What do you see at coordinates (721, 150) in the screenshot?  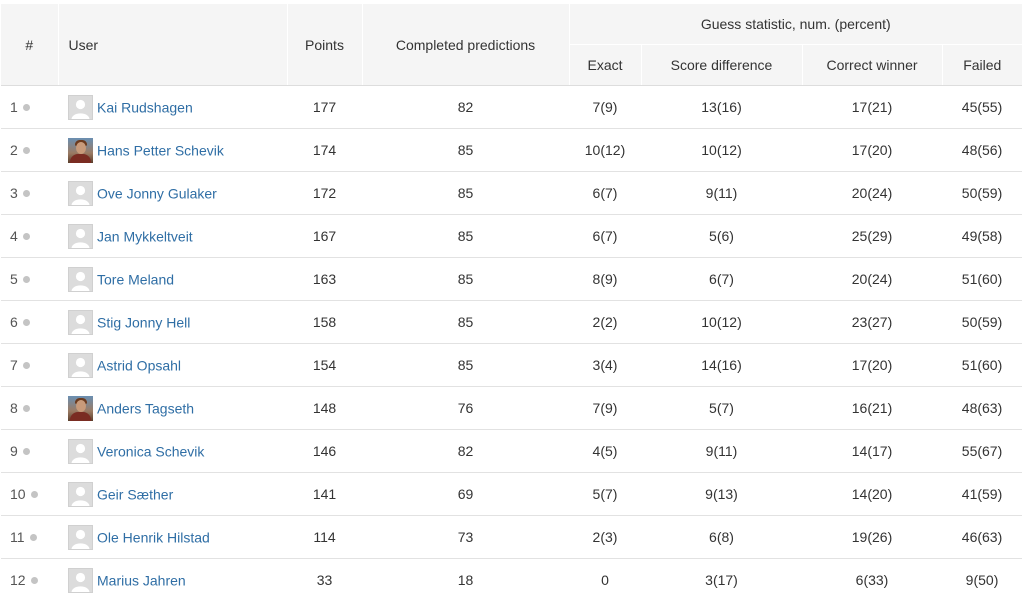 I see `score-difference-cell: 10(12)` at bounding box center [721, 150].